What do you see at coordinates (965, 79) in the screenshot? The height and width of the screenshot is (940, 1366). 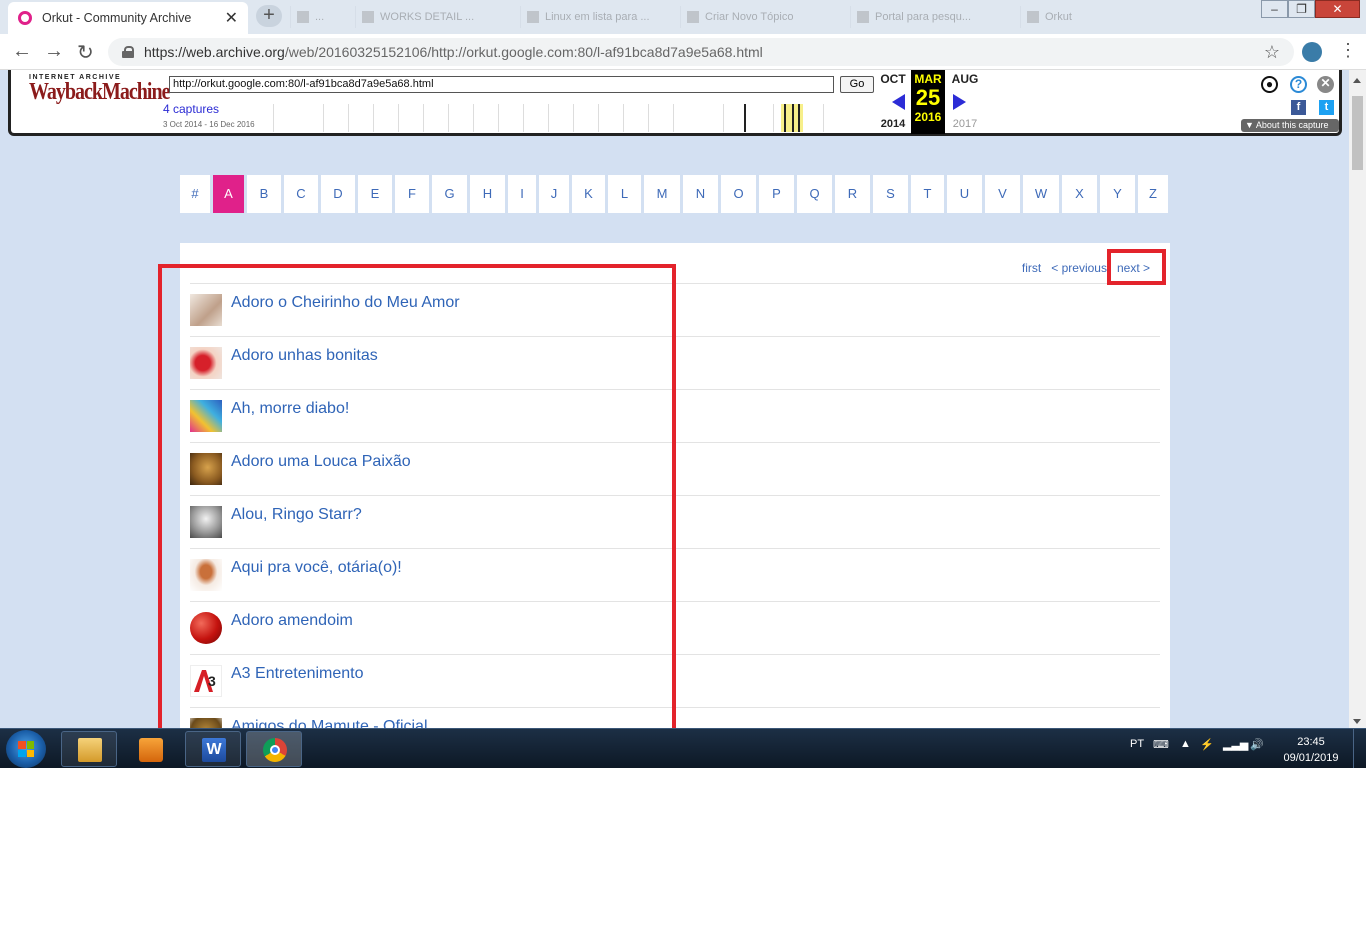 I see `next-month-label: AUG` at bounding box center [965, 79].